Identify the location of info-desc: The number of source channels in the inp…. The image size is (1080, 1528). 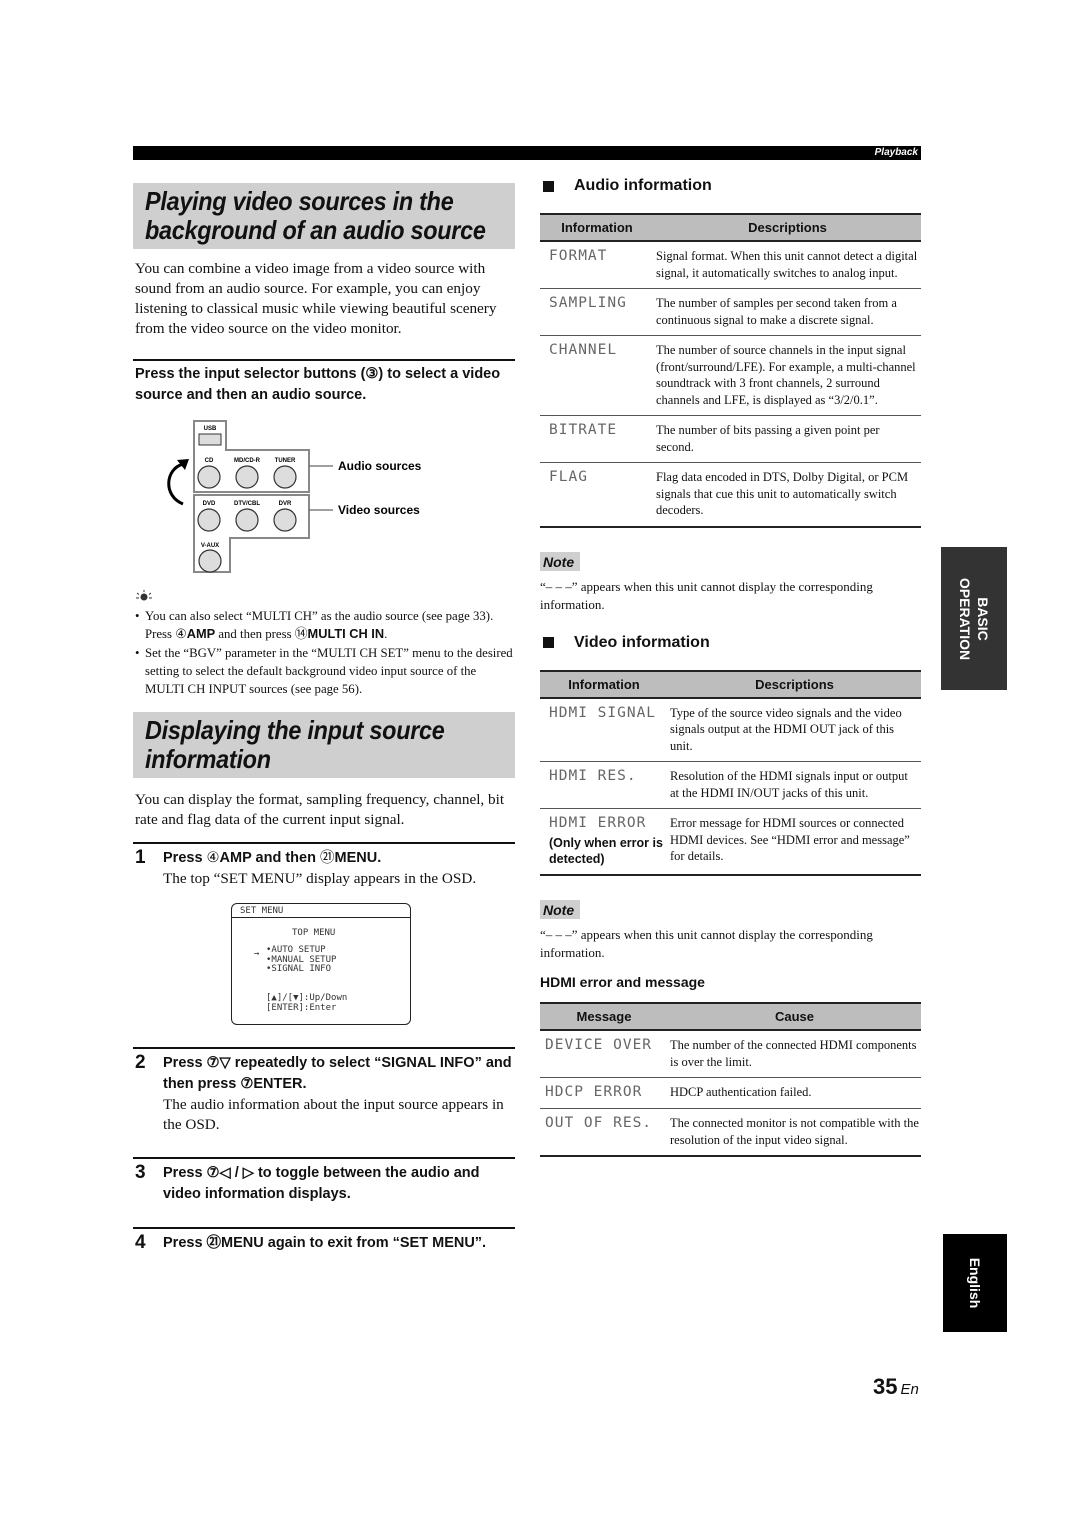
(787, 375).